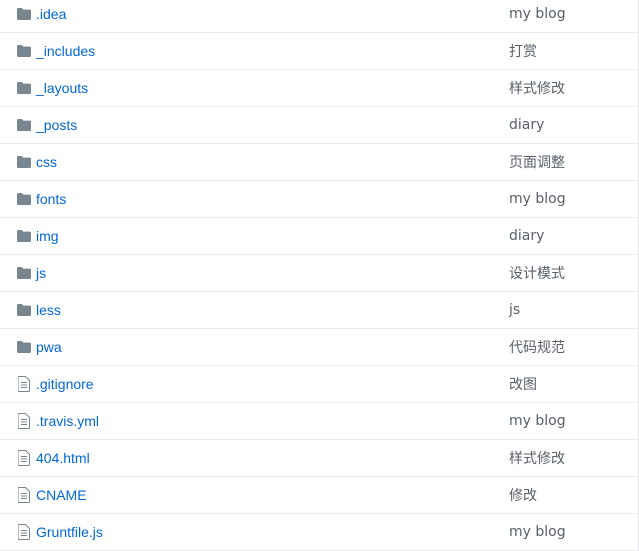 The width and height of the screenshot is (639, 551). I want to click on file-name-link: .gitignore, so click(272, 384).